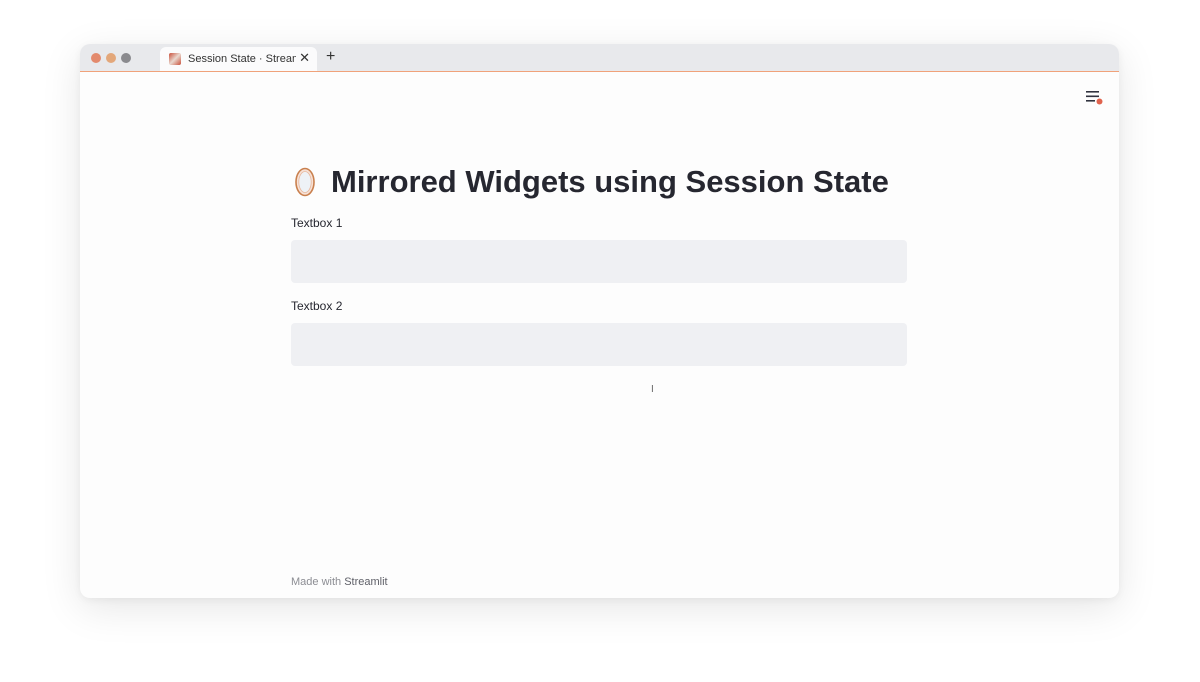 The image size is (1200, 682). I want to click on footer: Made with Streamlit, so click(339, 582).